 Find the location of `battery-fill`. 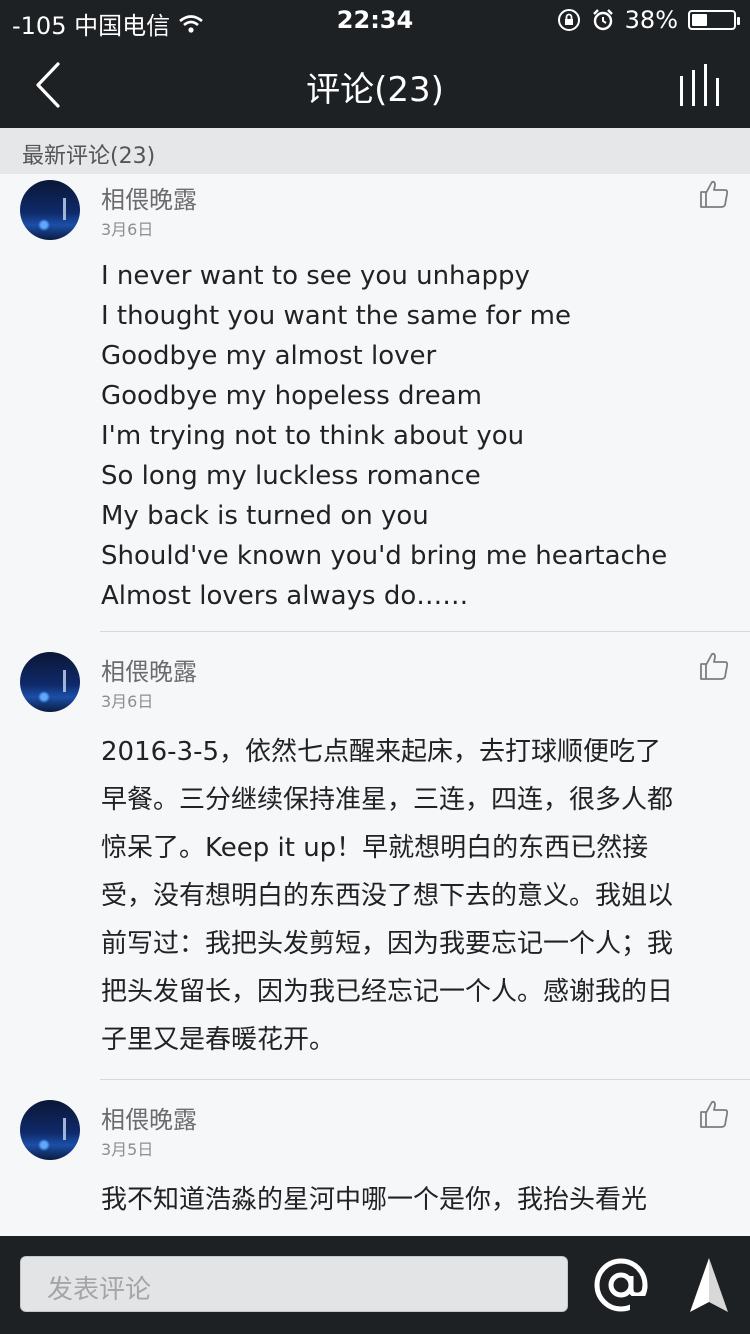

battery-fill is located at coordinates (699, 20).